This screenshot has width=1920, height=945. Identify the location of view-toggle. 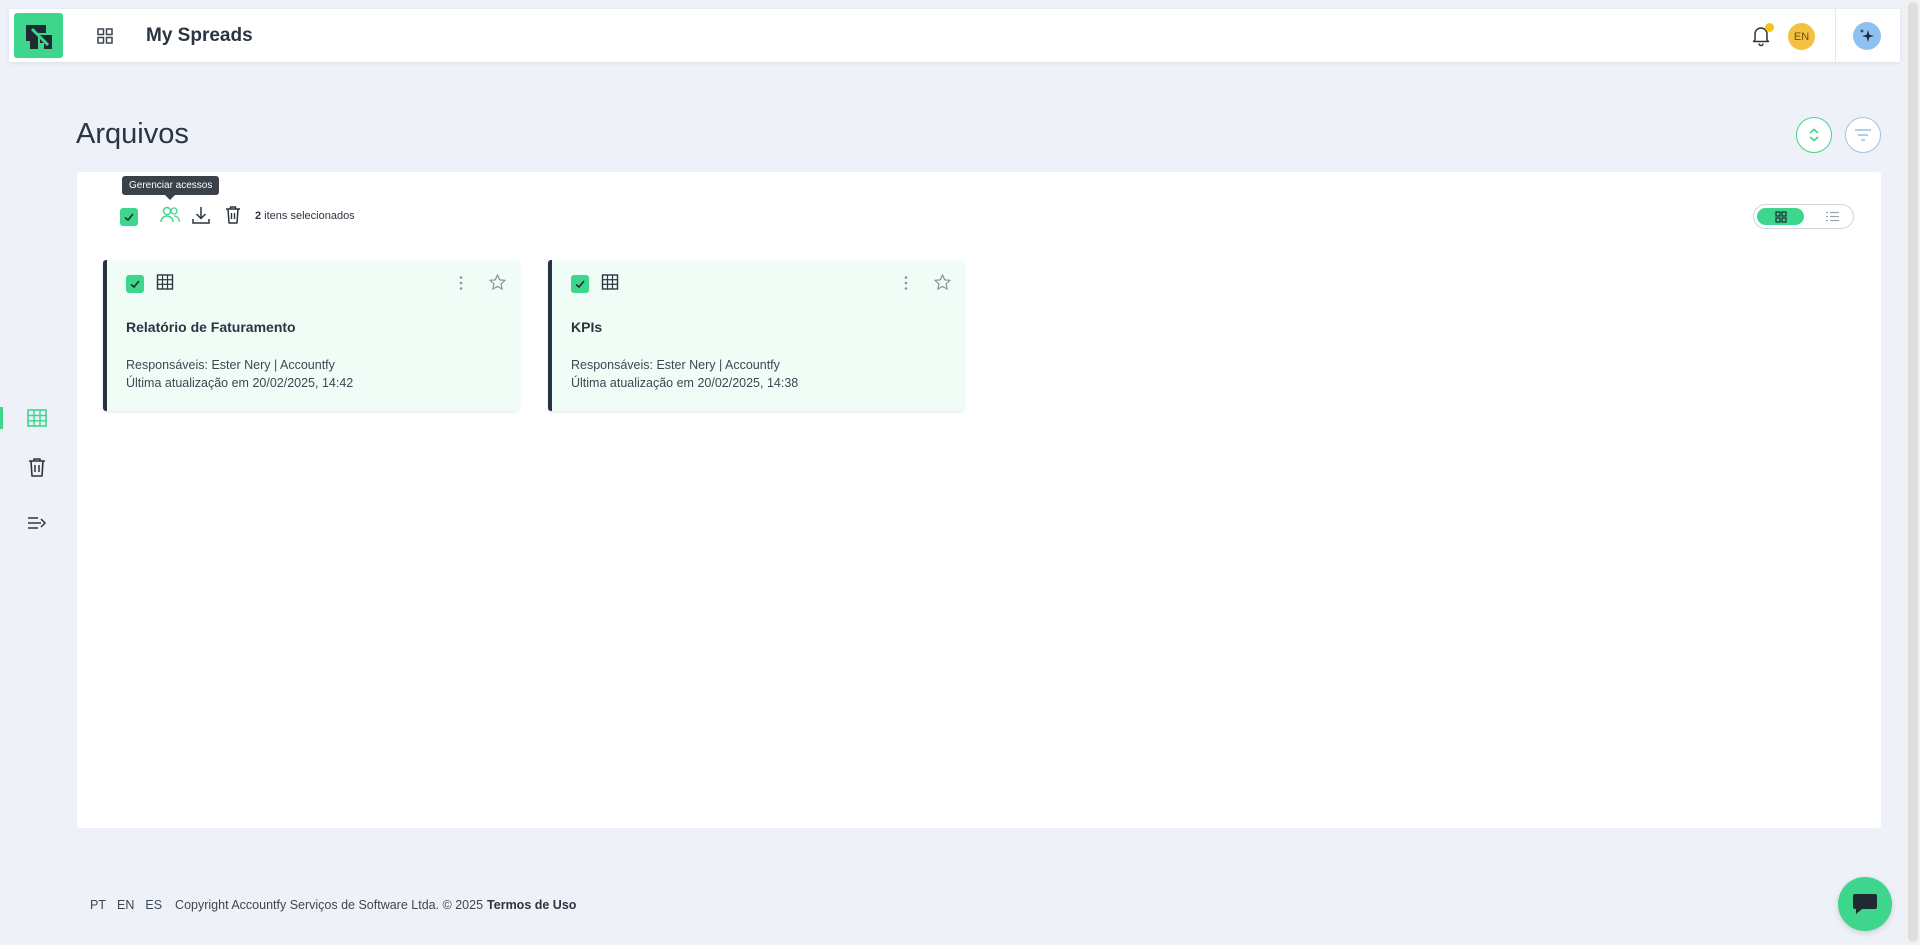
(1803, 216).